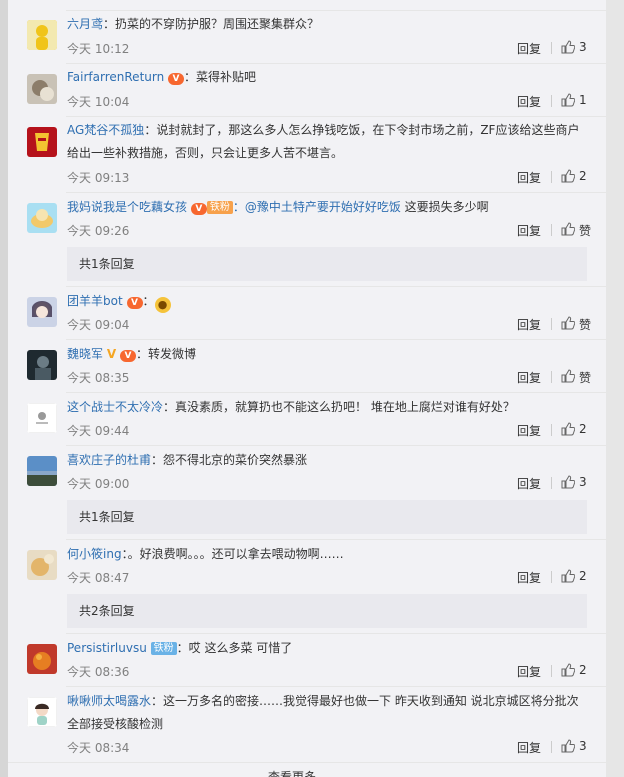 This screenshot has width=624, height=777. What do you see at coordinates (98, 231) in the screenshot?
I see `comment-time: 今天 09:26` at bounding box center [98, 231].